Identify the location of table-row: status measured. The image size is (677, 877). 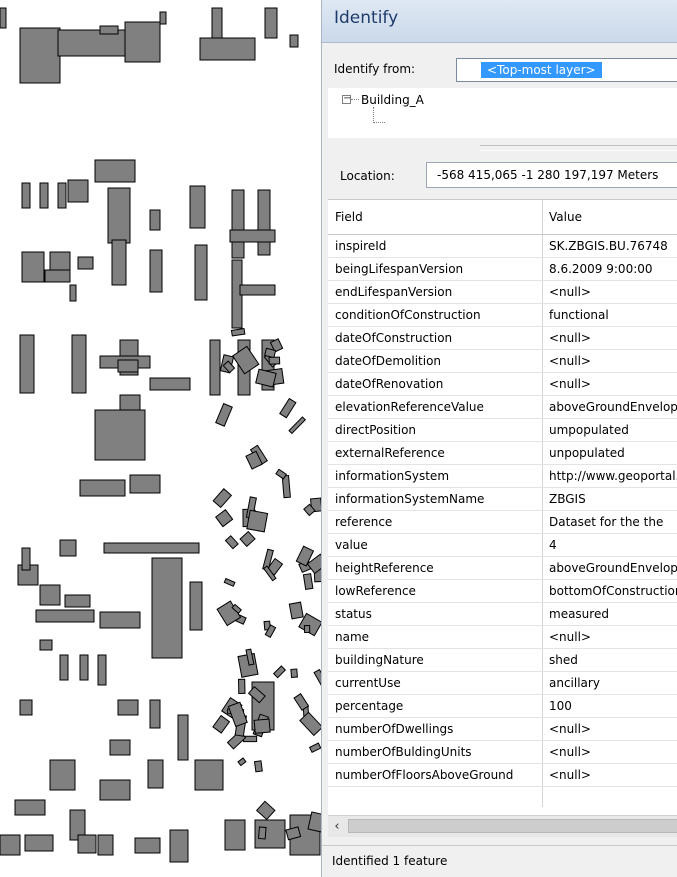
(502, 614).